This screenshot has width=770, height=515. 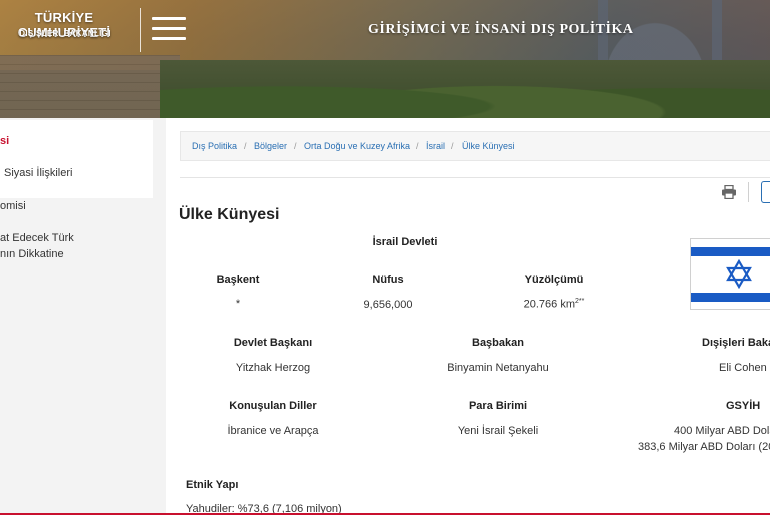 I want to click on population-value: 9,656,000, so click(x=388, y=305).